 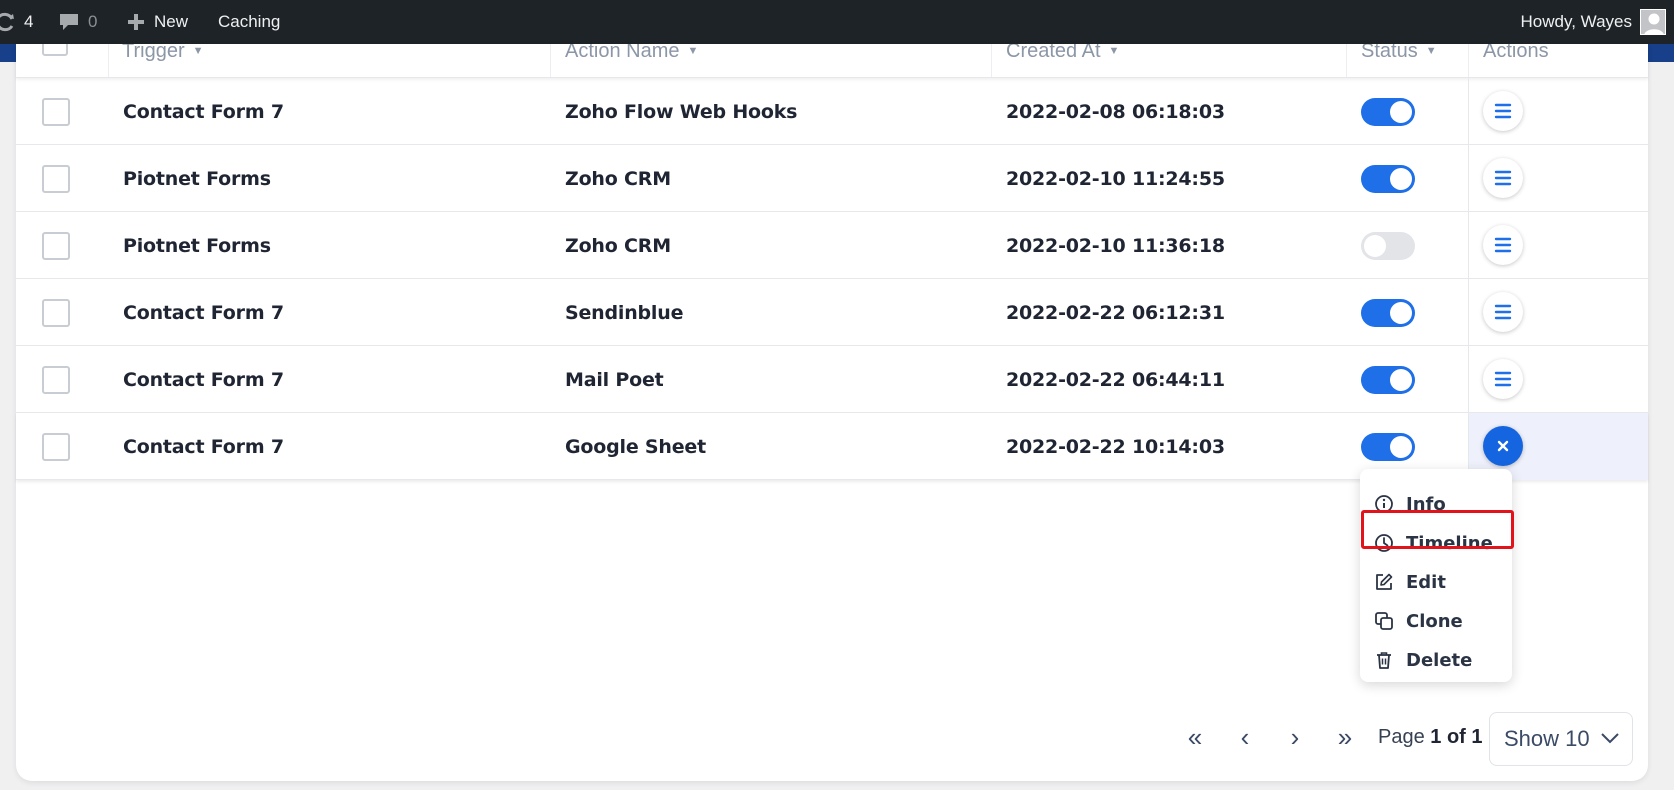 What do you see at coordinates (631, 56) in the screenshot?
I see `column-header-action-name: Action Name ▼` at bounding box center [631, 56].